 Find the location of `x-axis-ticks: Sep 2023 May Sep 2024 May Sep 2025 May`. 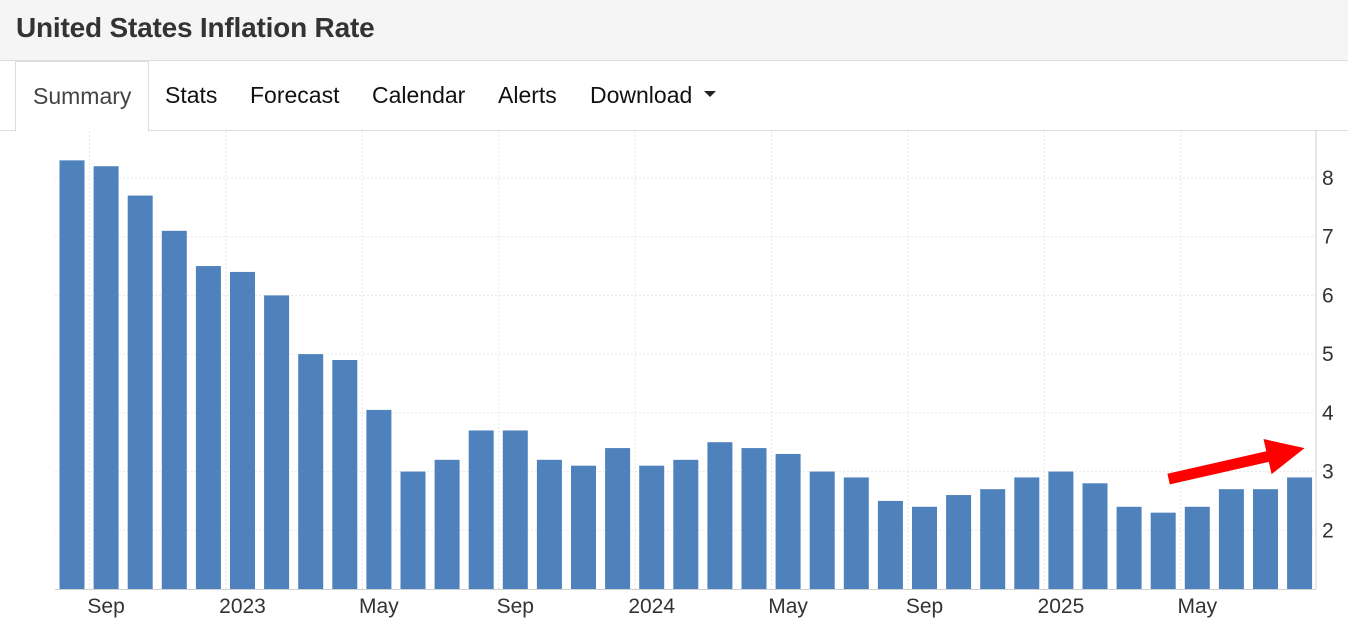

x-axis-ticks: Sep 2023 May Sep 2024 May Sep 2025 May is located at coordinates (652, 606).